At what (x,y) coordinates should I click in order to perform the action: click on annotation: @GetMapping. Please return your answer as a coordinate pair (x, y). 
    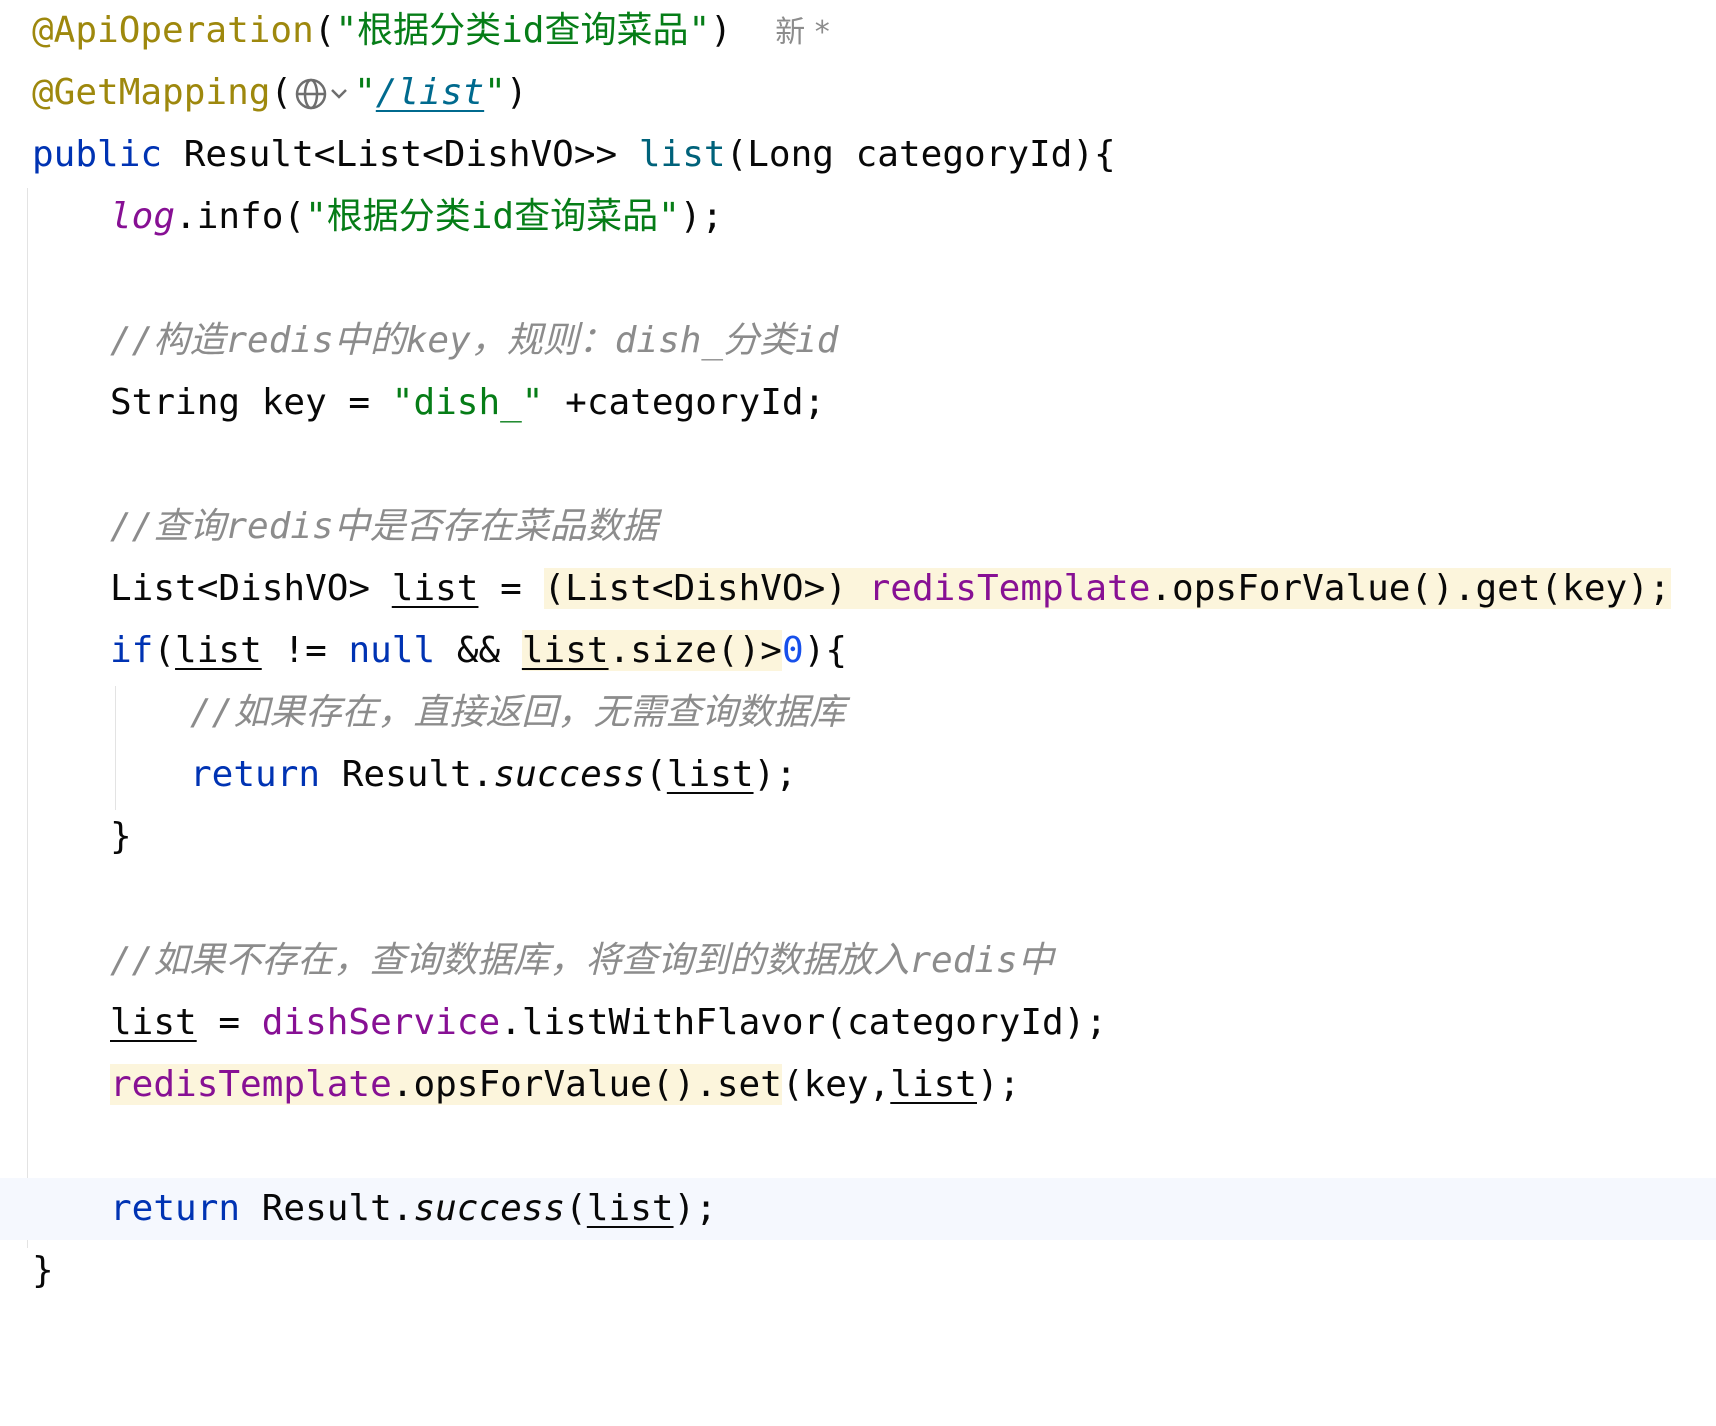
    Looking at the image, I should click on (151, 92).